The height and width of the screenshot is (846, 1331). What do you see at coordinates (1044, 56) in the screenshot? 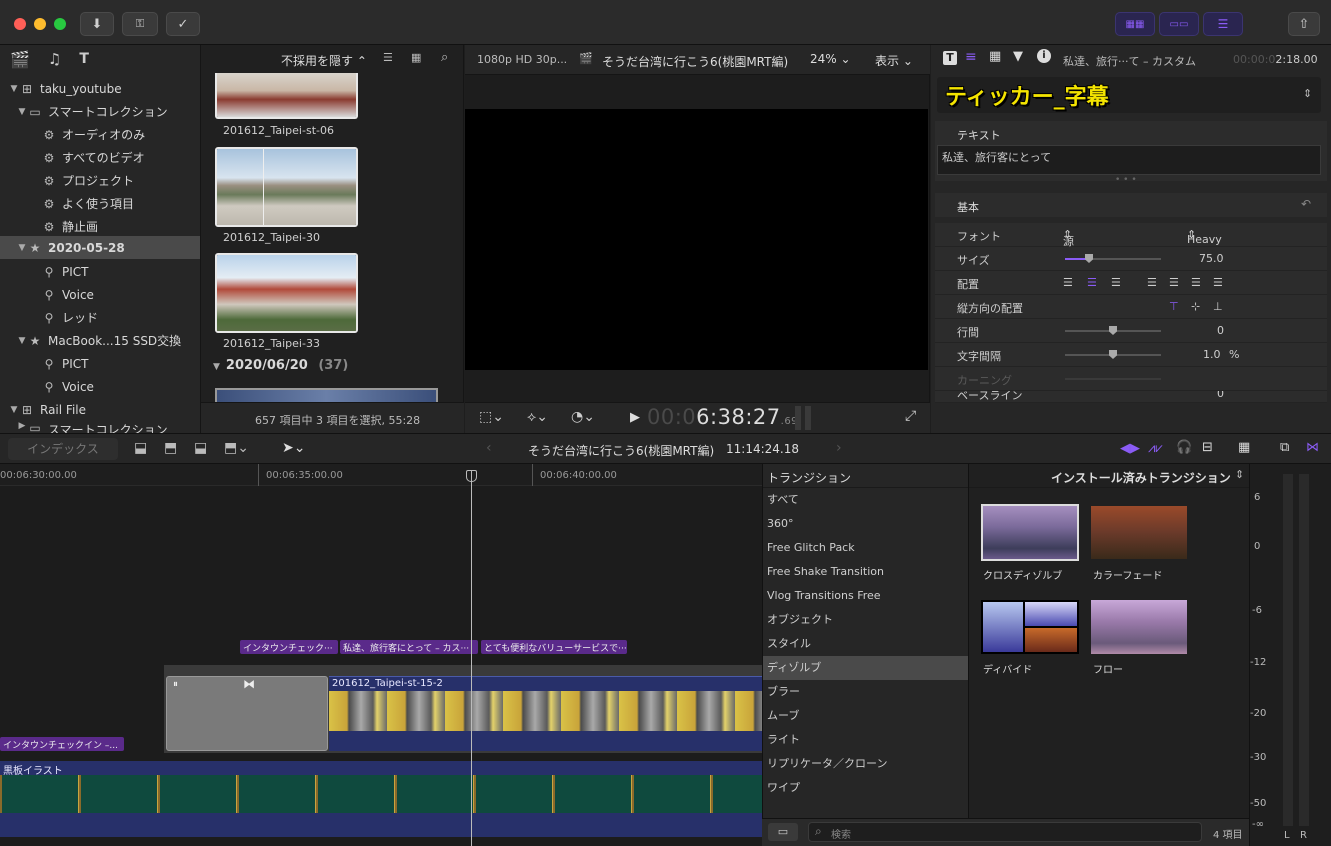
I see `info-icon: i` at bounding box center [1044, 56].